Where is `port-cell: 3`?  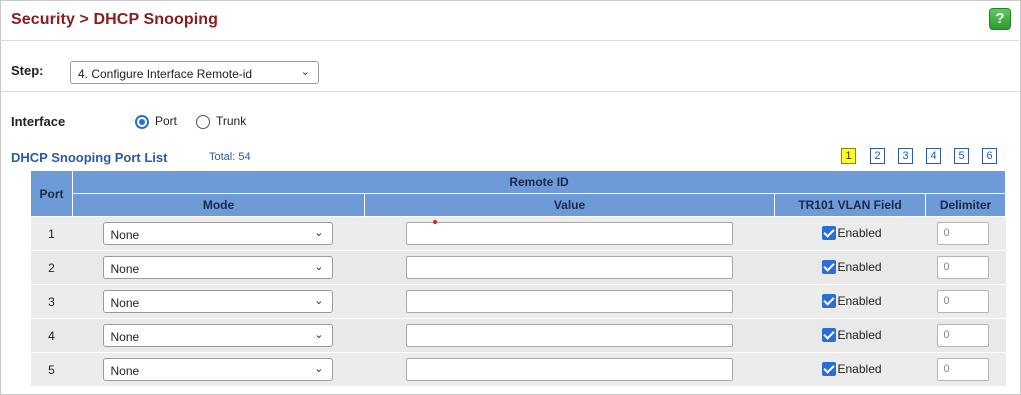 port-cell: 3 is located at coordinates (51, 301).